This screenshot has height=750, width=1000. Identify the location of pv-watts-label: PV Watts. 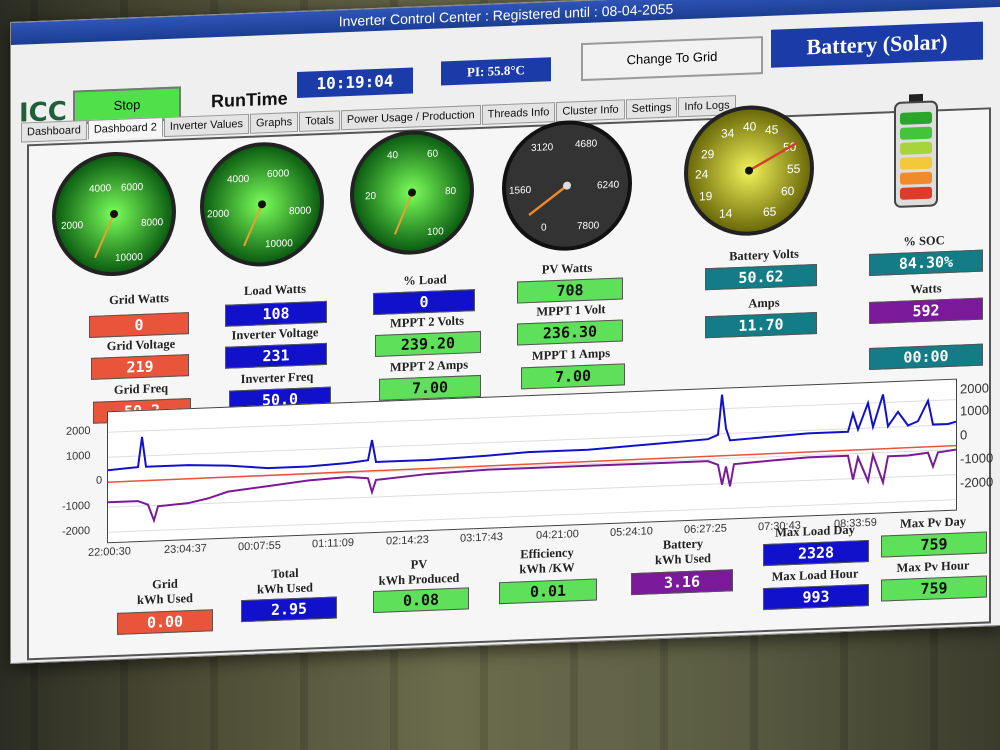
(567, 268).